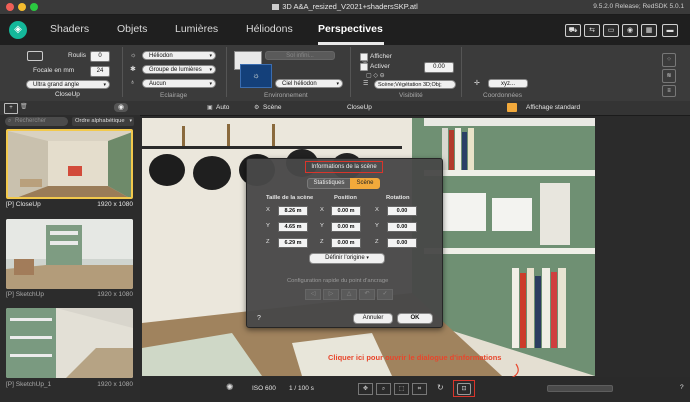 The image size is (690, 402). What do you see at coordinates (401, 389) in the screenshot?
I see `frame-icon: ⬚` at bounding box center [401, 389].